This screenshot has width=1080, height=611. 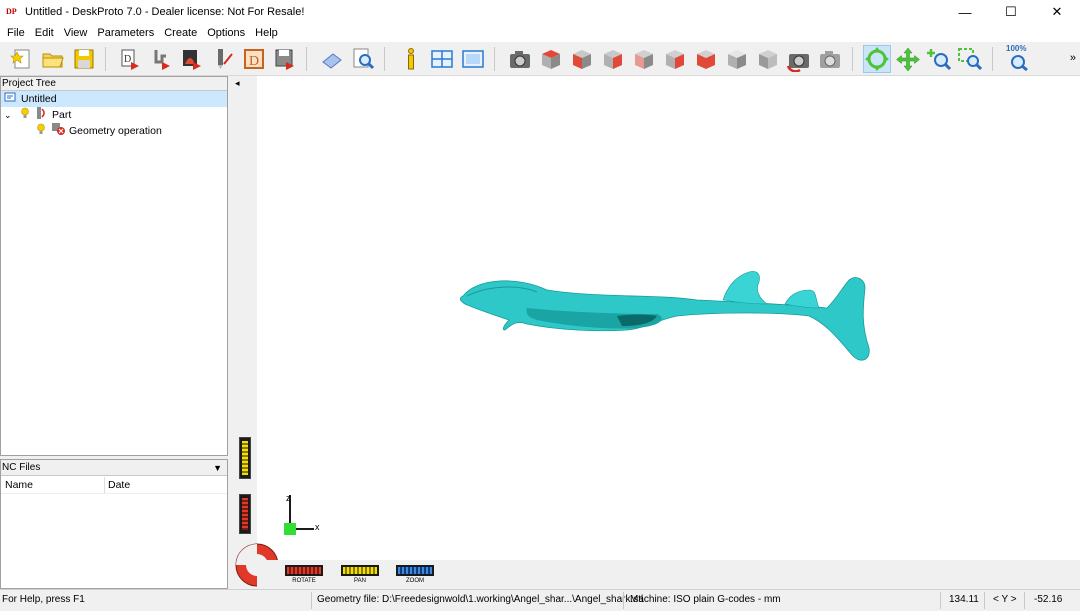 What do you see at coordinates (877, 59) in the screenshot?
I see `rotate-tool-icon` at bounding box center [877, 59].